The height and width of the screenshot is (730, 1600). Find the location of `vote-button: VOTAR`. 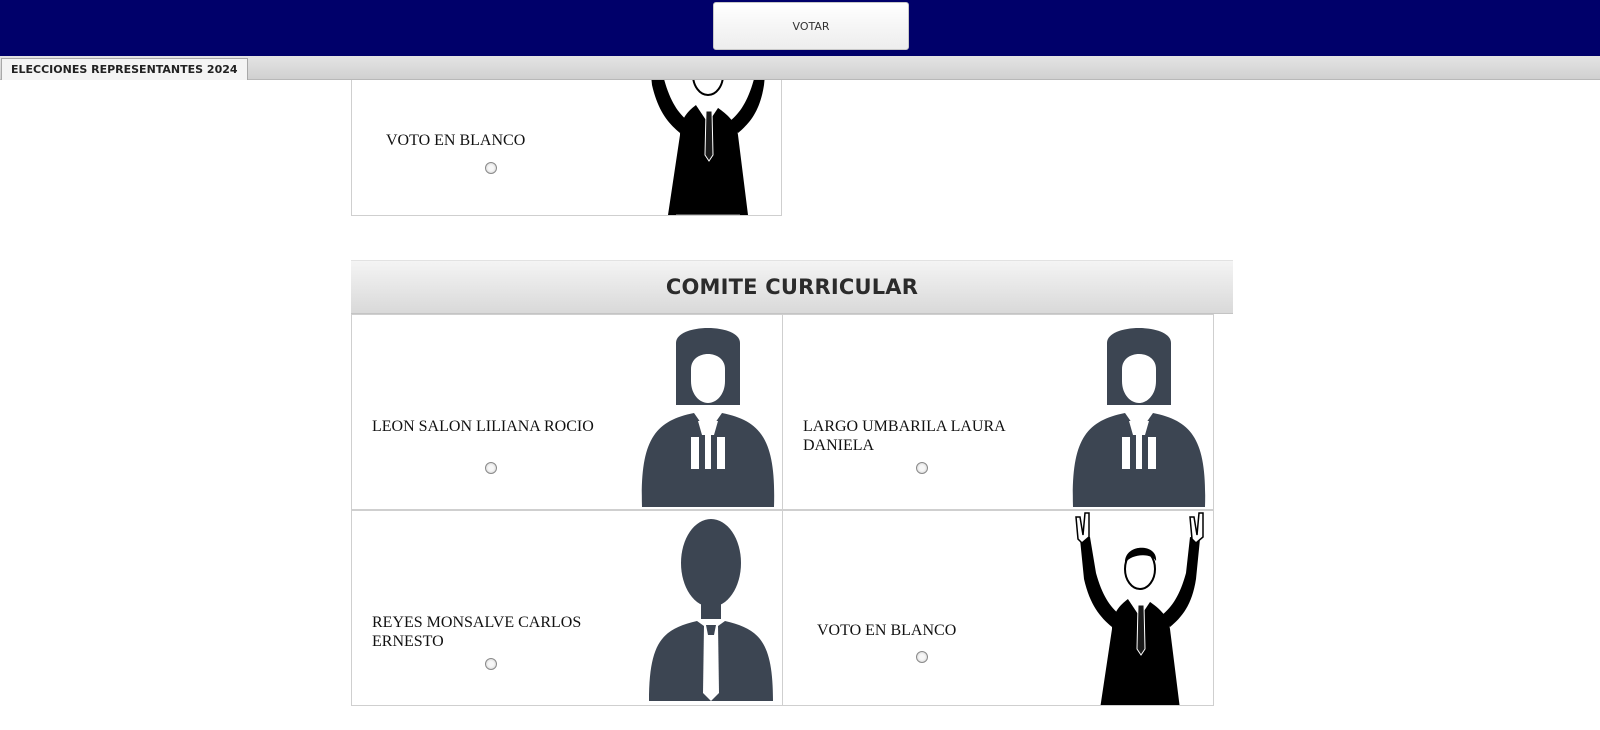

vote-button: VOTAR is located at coordinates (811, 26).